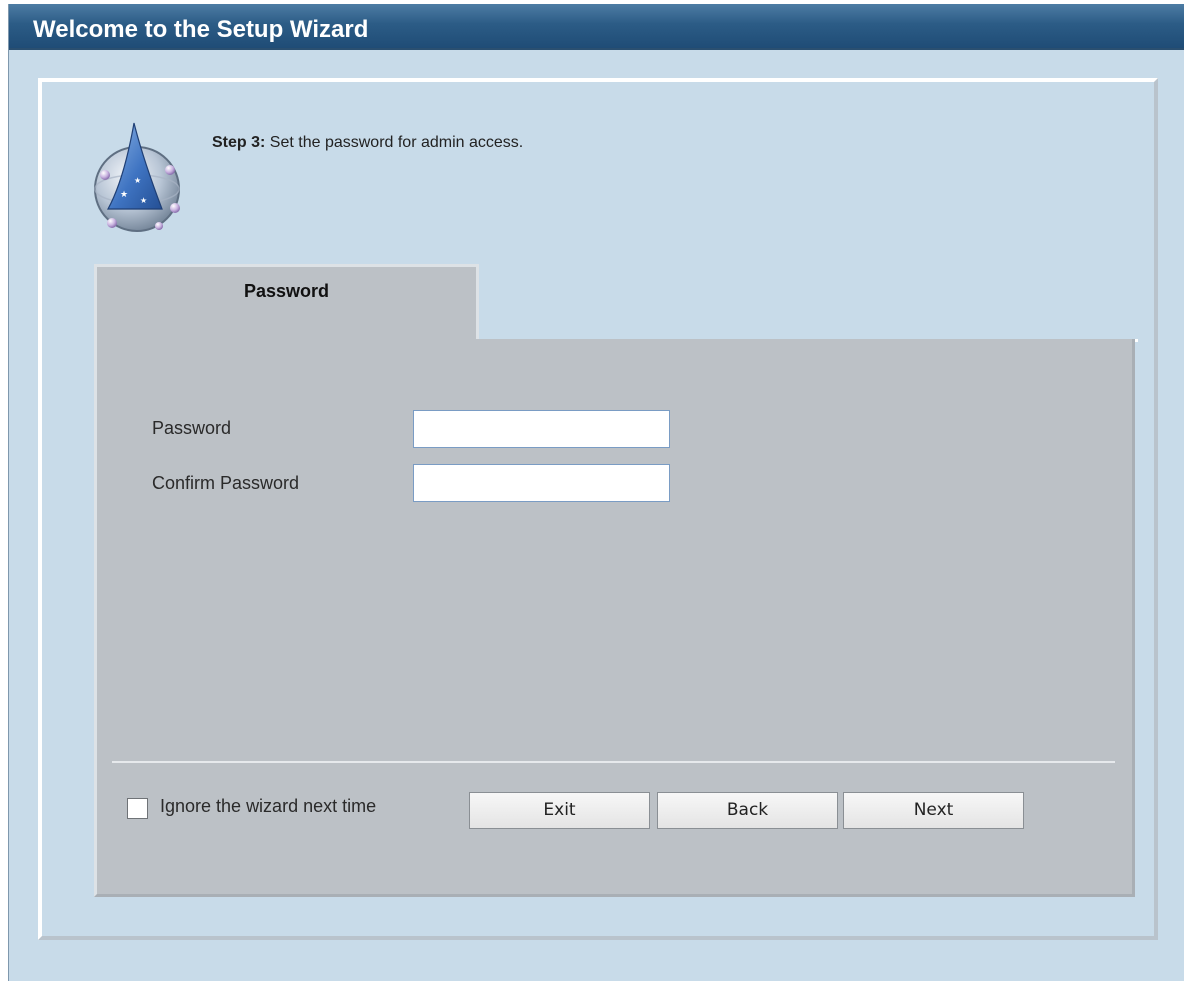  I want to click on step-text: Set the password for admin access., so click(394, 142).